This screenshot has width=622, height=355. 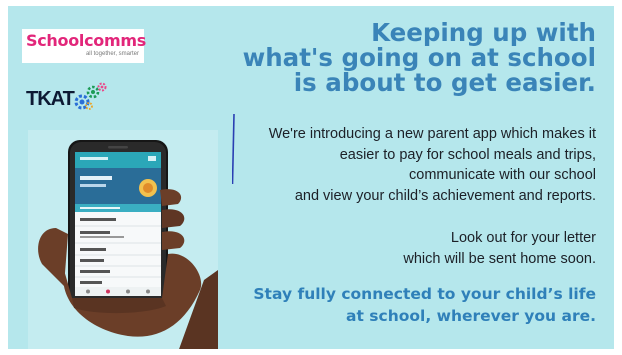 I want to click on schoolcomms-logo: Schoolcomms all together, smarter, so click(x=84, y=46).